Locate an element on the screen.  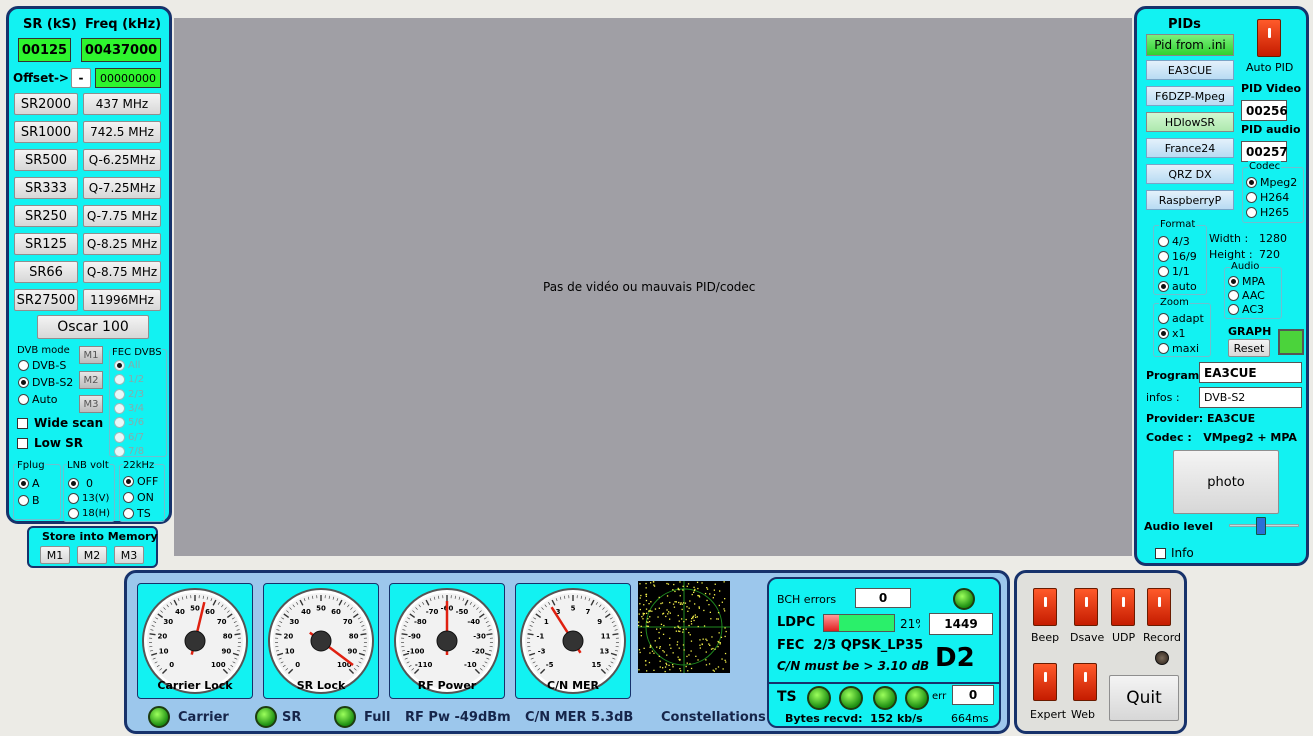
freq-button-5: Q-7.75 MHz is located at coordinates (122, 216).